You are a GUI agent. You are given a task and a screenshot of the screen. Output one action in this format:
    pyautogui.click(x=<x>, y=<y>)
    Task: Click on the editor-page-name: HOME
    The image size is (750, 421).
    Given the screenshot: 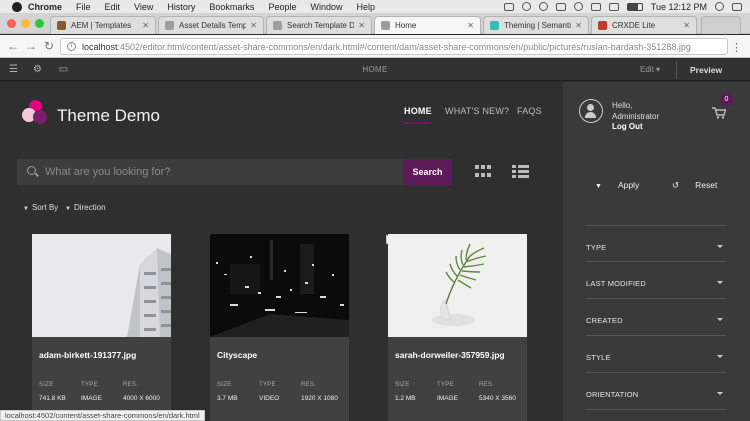 What is the action you would take?
    pyautogui.click(x=375, y=69)
    